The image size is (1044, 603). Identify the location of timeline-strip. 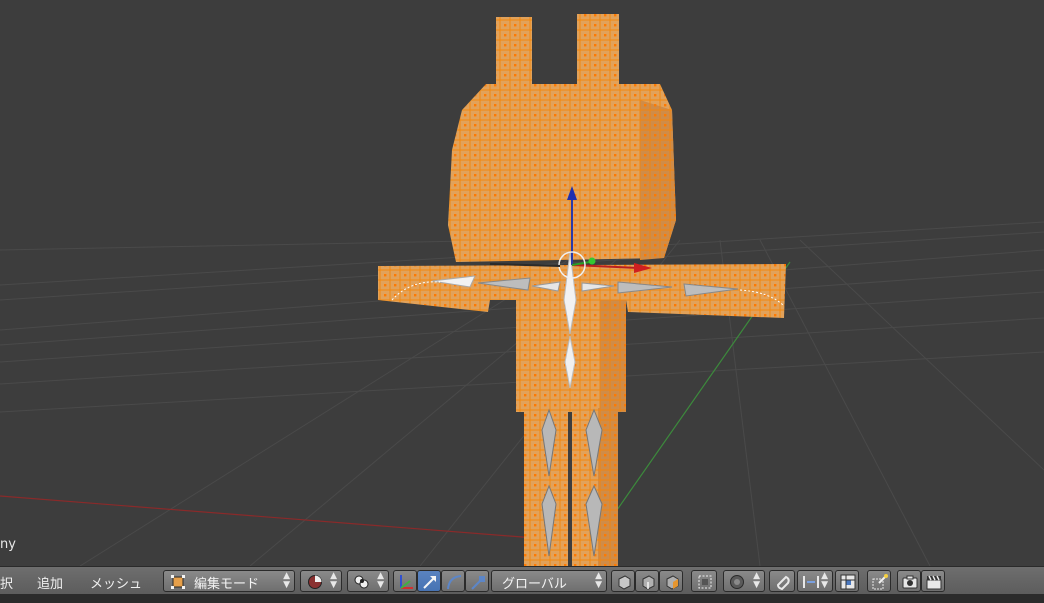
(522, 598).